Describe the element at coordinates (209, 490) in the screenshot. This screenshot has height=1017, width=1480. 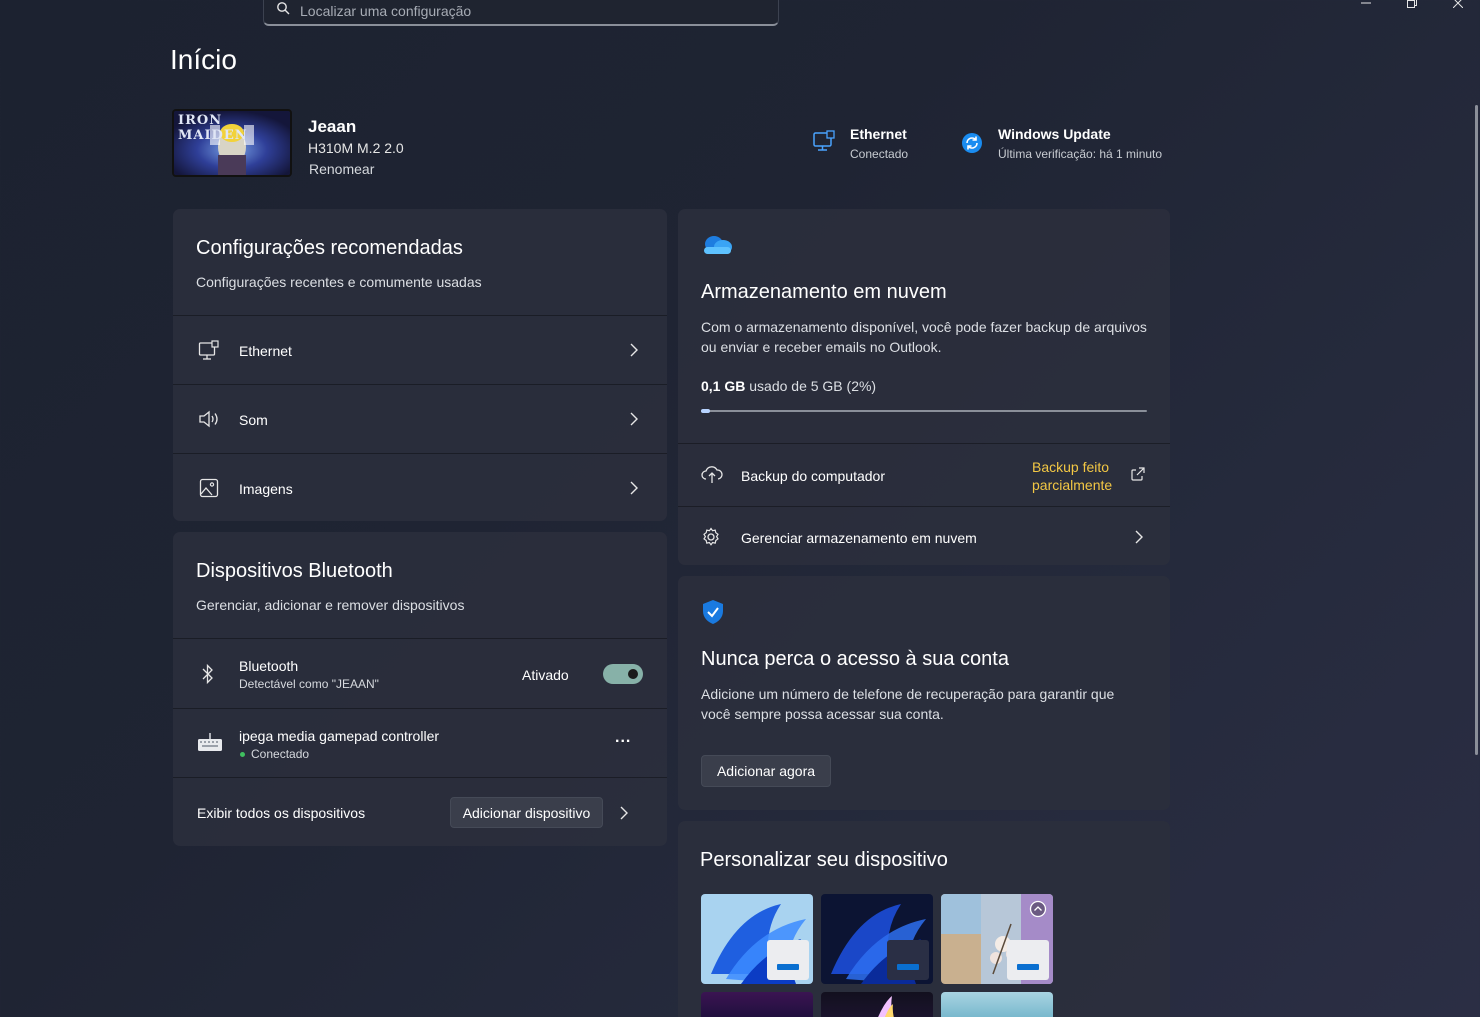
I see `image-icon` at that location.